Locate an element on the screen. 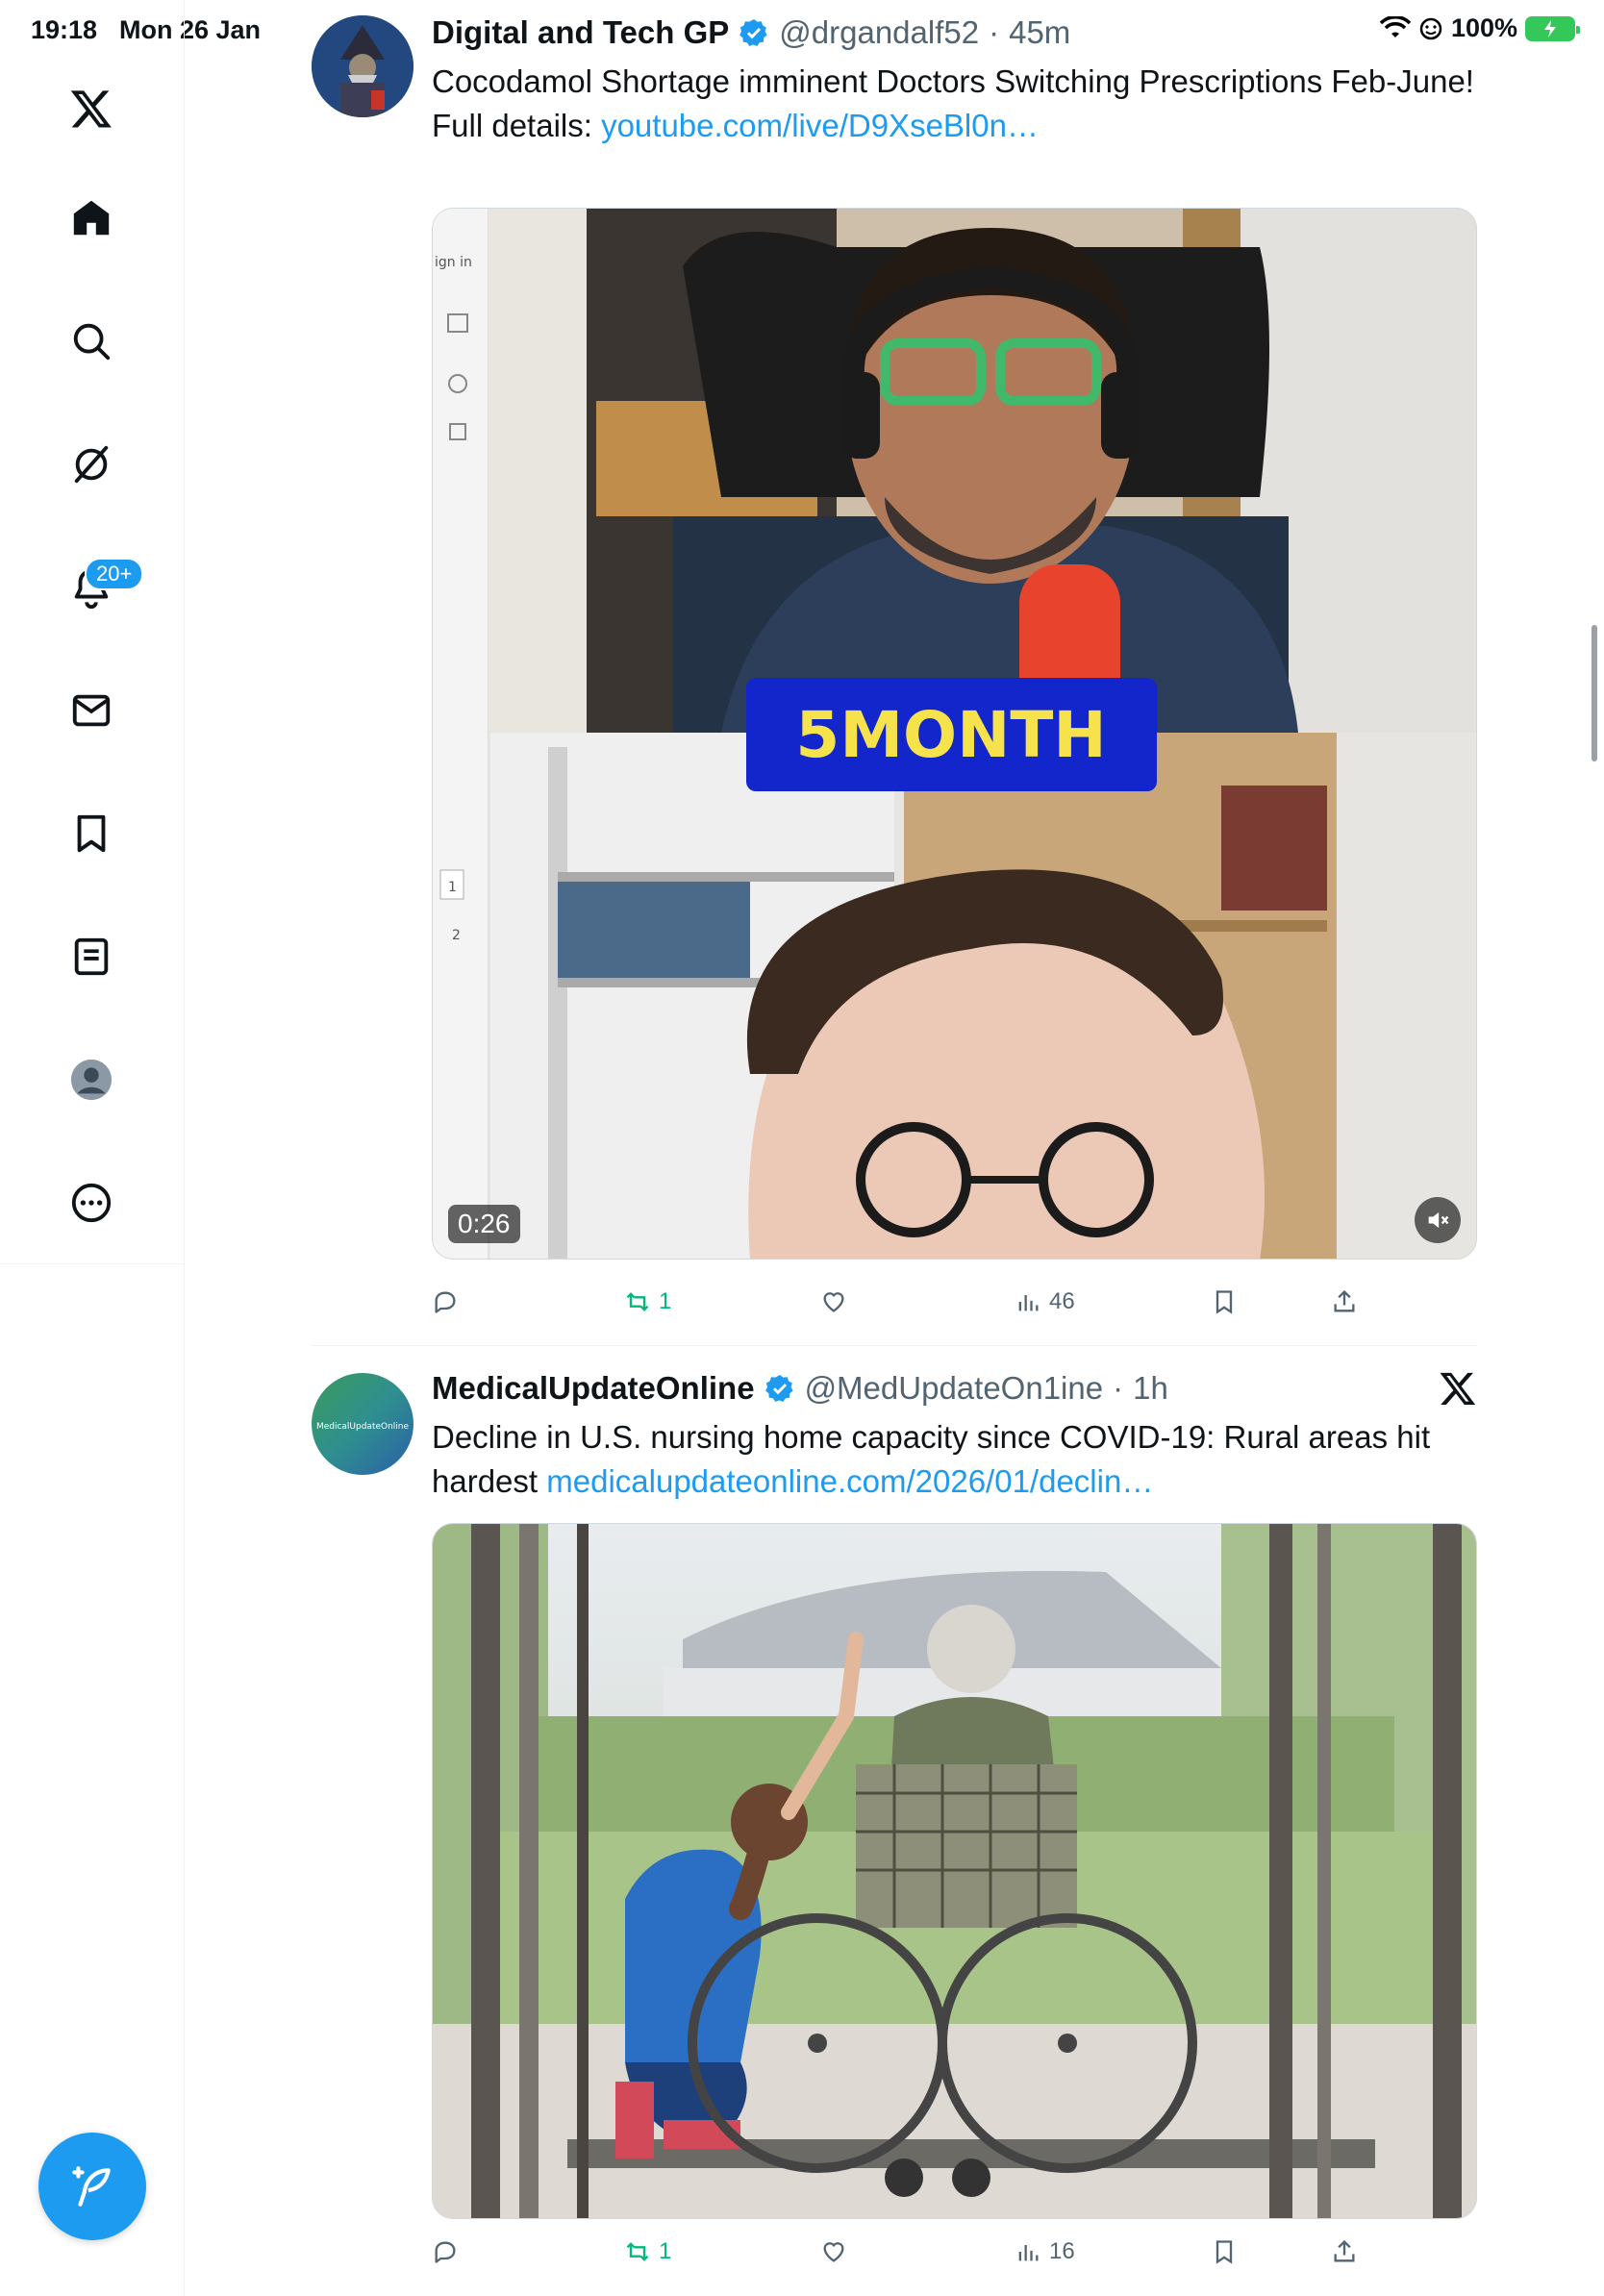 The width and height of the screenshot is (1604, 2296). video-duration: 0:26 is located at coordinates (484, 1224).